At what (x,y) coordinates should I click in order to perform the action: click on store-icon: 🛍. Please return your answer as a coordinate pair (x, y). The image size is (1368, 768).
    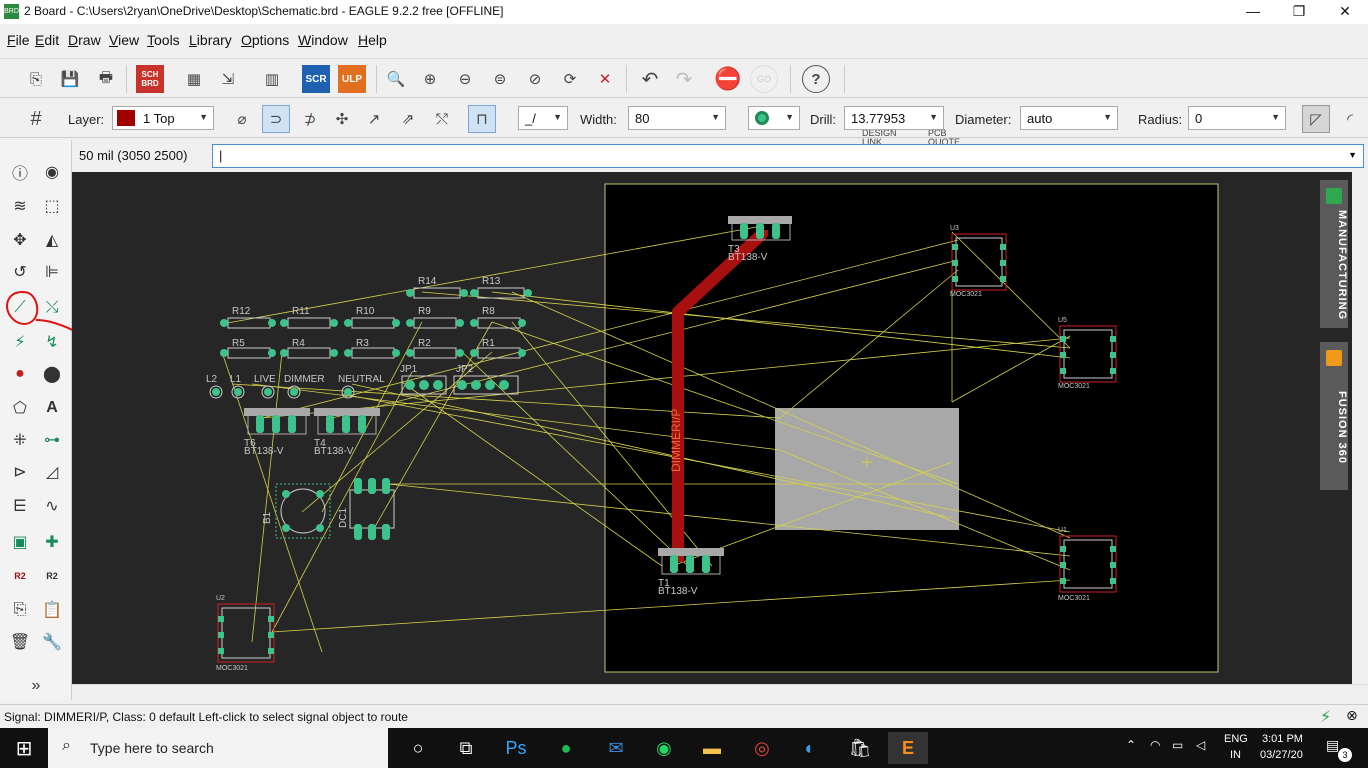
    Looking at the image, I should click on (860, 748).